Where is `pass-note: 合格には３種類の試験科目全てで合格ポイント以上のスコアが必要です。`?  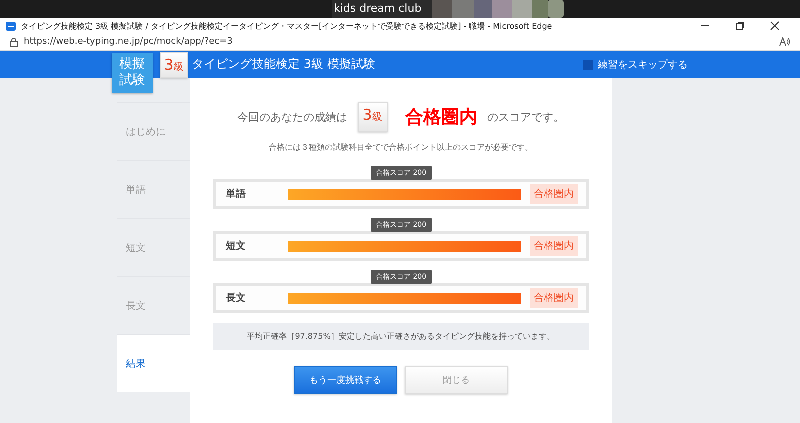
pass-note: 合格には３種類の試験科目全てで合格ポイント以上のスコアが必要です。 is located at coordinates (401, 147).